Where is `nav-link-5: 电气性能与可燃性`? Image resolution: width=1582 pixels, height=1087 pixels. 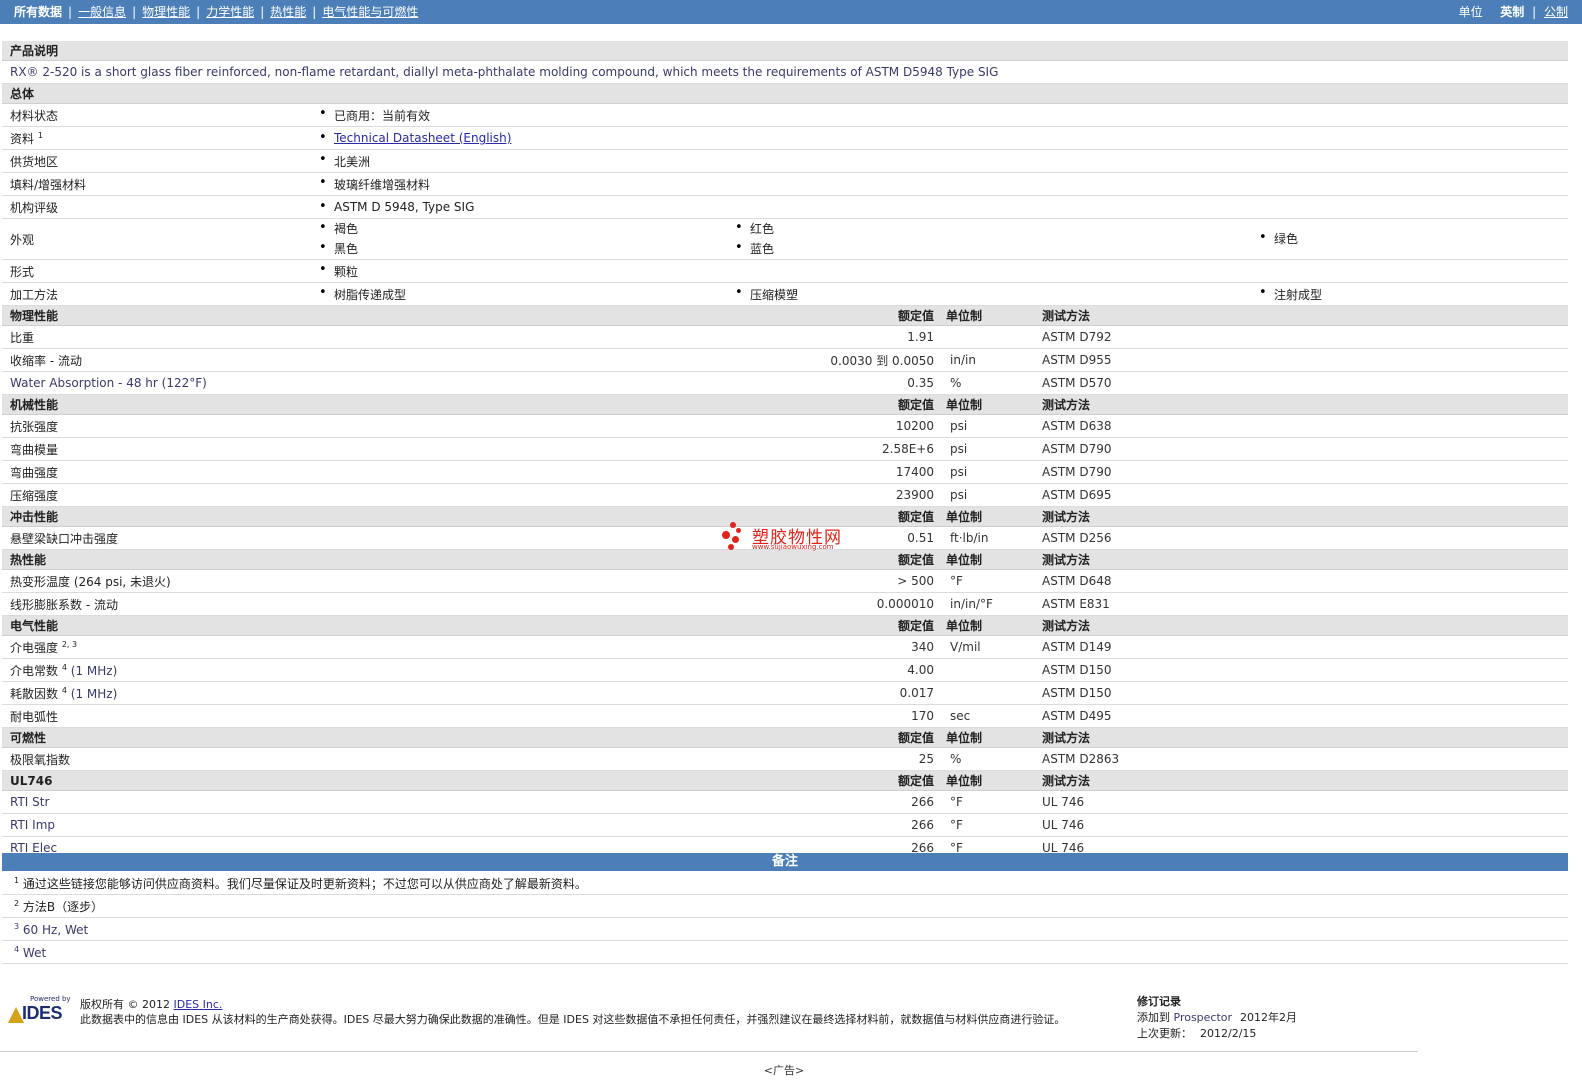
nav-link-5: 电气性能与可燃性 is located at coordinates (370, 12).